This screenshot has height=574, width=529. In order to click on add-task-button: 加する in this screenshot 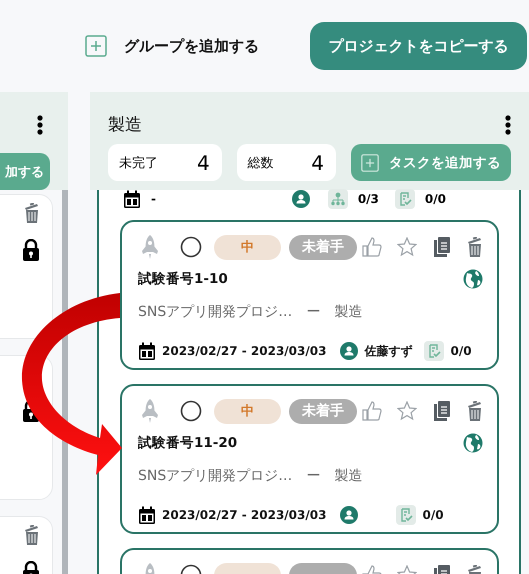, I will do `click(25, 171)`.